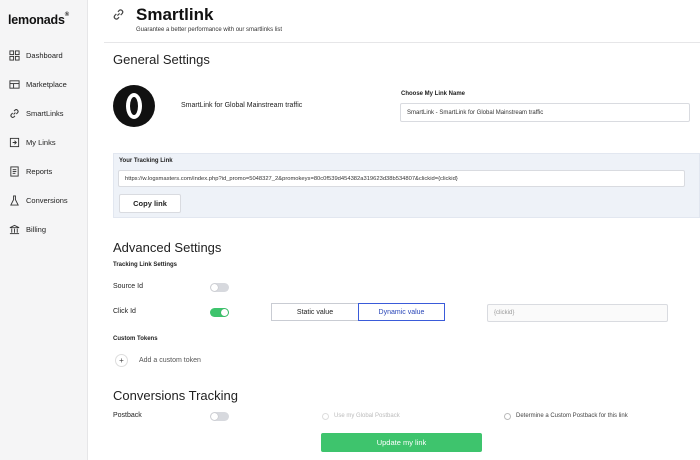  What do you see at coordinates (47, 200) in the screenshot?
I see `sidebar-item-label: Conversions` at bounding box center [47, 200].